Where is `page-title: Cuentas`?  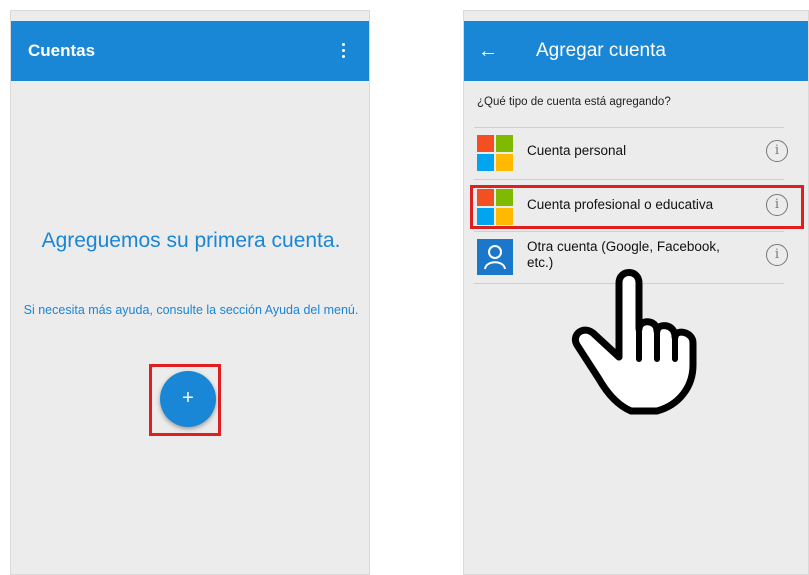
page-title: Cuentas is located at coordinates (62, 50).